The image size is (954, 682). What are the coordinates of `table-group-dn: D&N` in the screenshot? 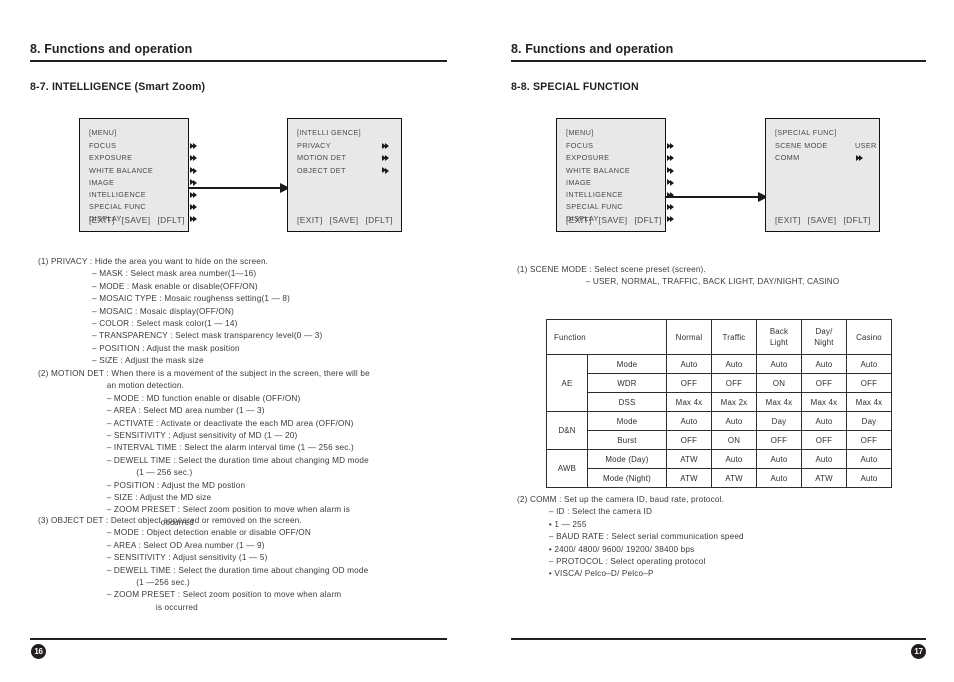 It's located at (567, 430).